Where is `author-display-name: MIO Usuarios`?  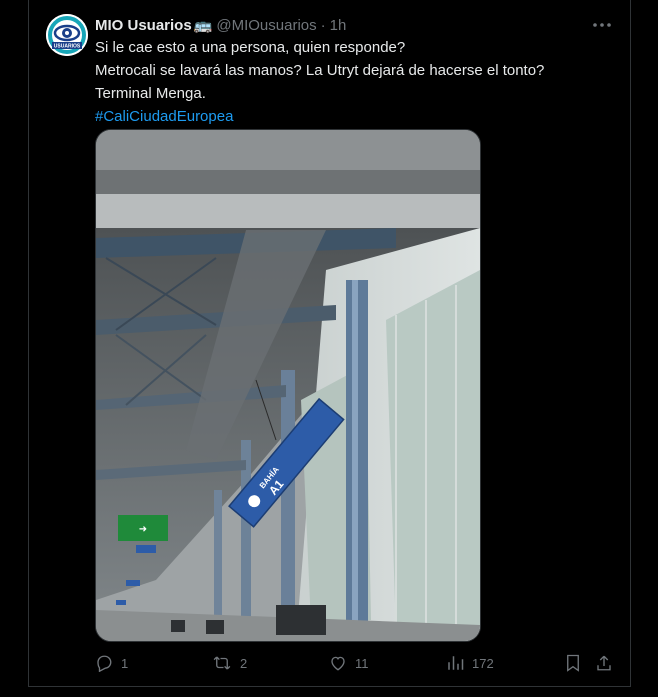 author-display-name: MIO Usuarios is located at coordinates (143, 25).